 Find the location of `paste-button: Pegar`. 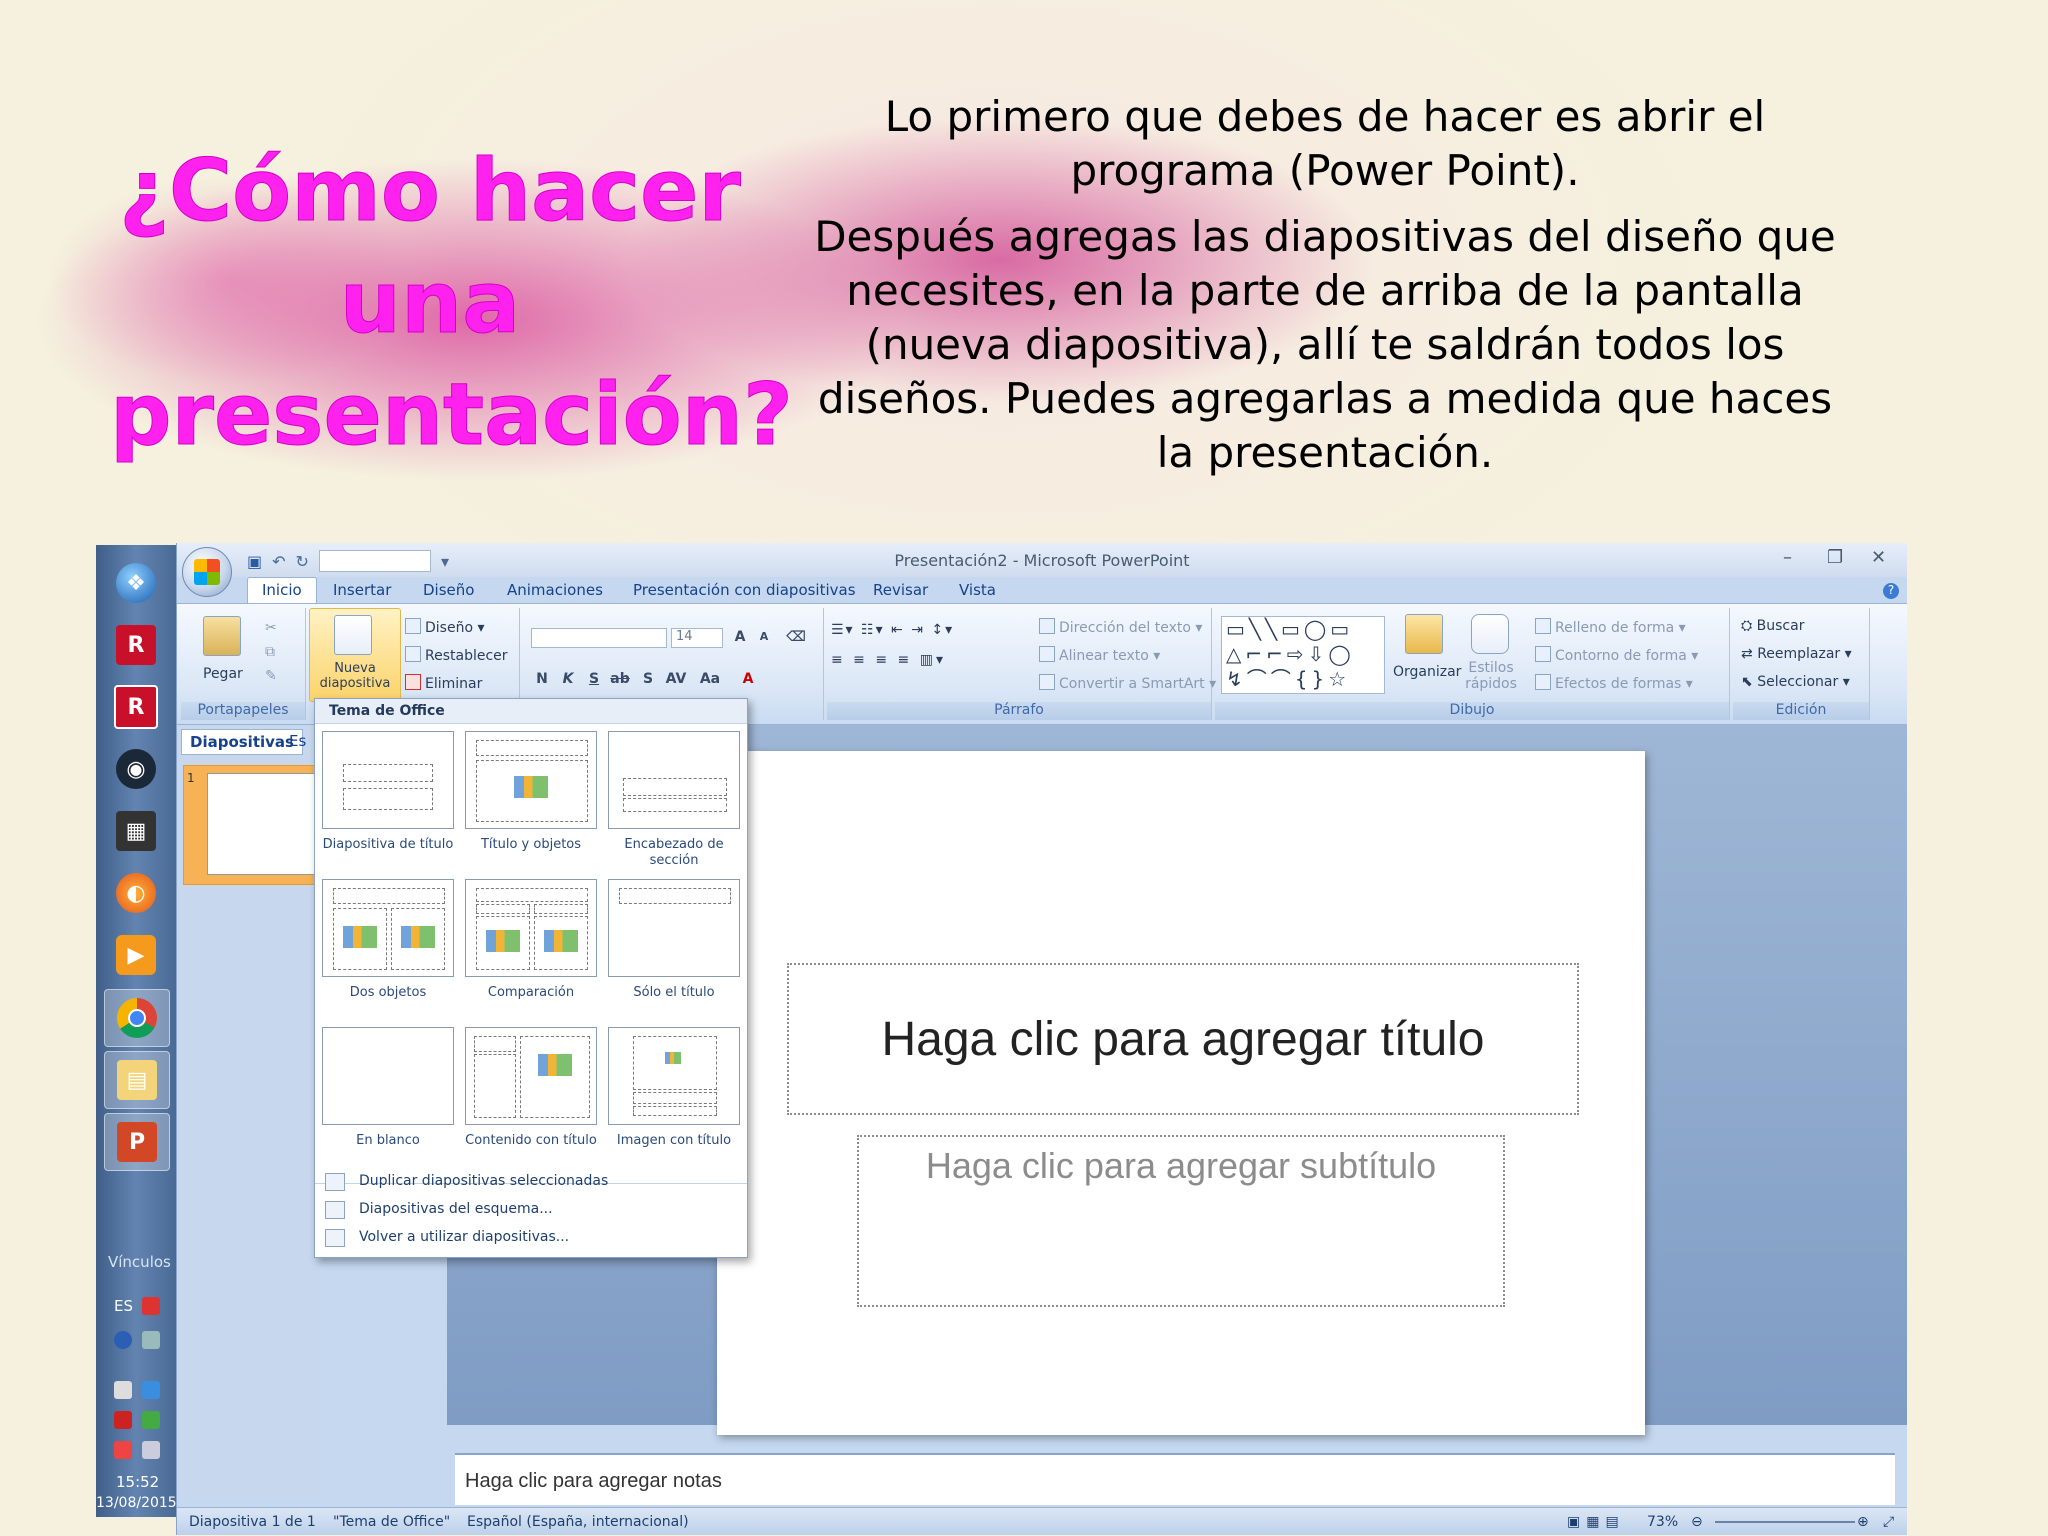

paste-button: Pegar is located at coordinates (223, 674).